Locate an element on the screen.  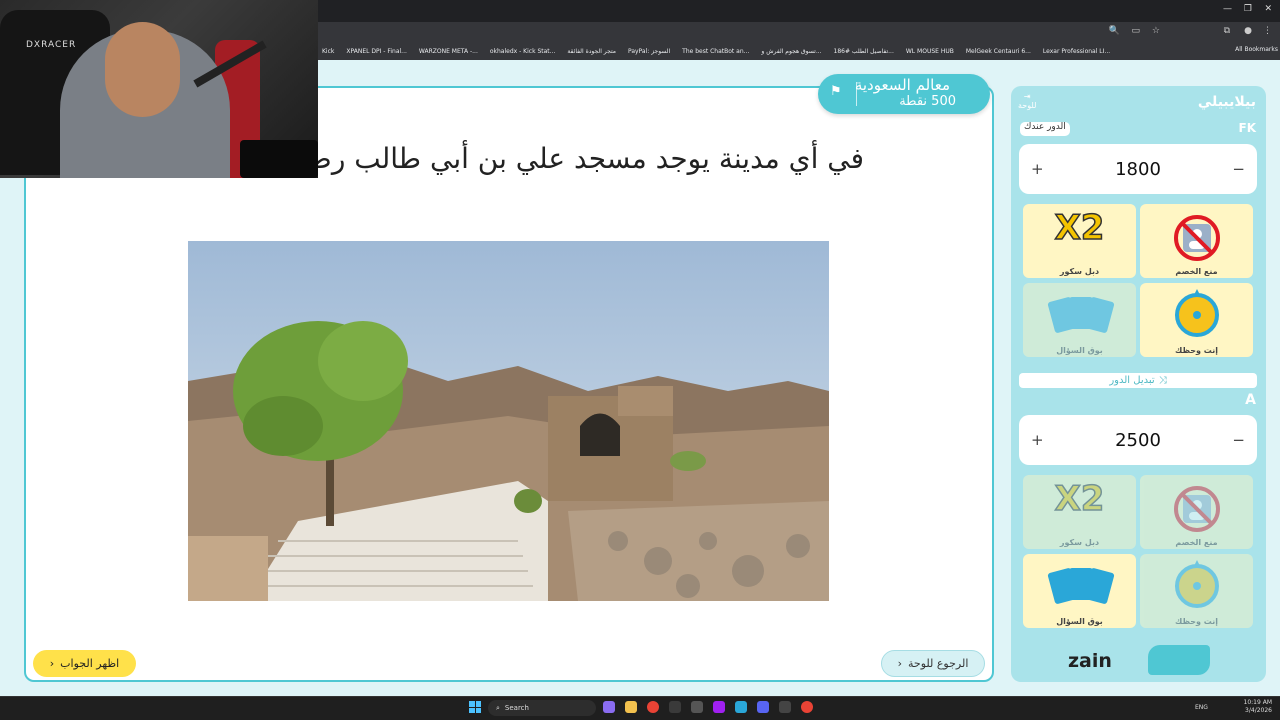
back-to-board-button: الرجوع للوحة ‹ is located at coordinates (933, 663).